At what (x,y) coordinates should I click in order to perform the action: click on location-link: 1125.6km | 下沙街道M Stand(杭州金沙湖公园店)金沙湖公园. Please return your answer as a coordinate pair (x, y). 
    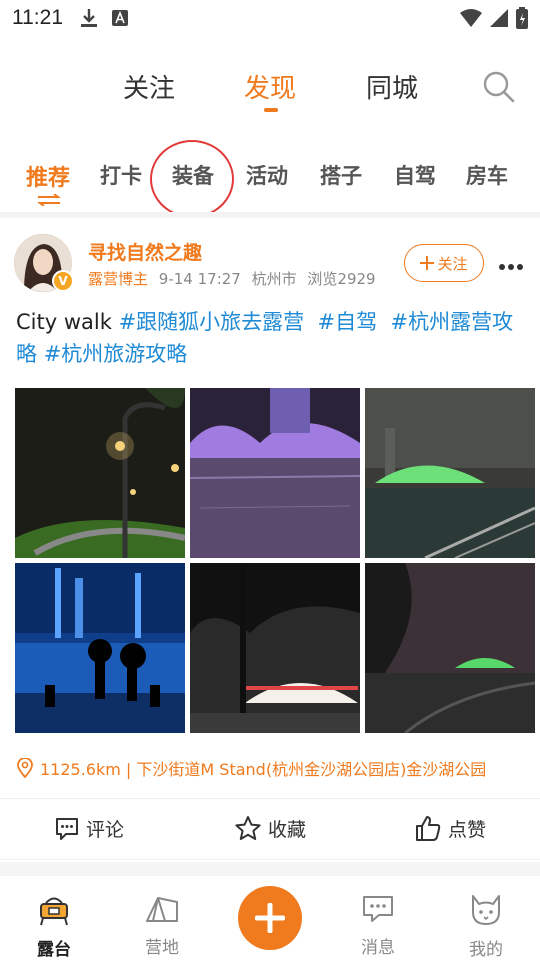
    Looking at the image, I should click on (251, 768).